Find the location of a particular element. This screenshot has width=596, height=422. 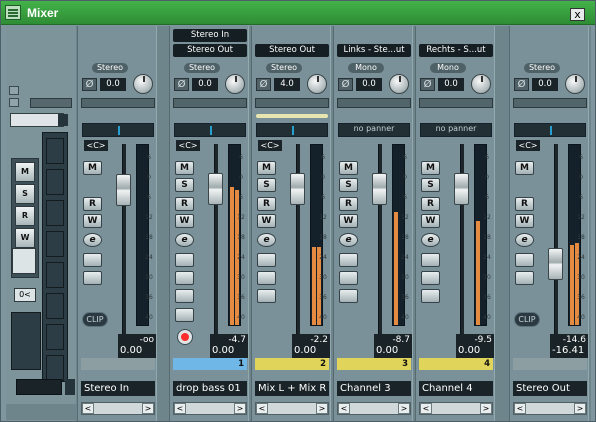

output-routing: Links - Ste...ut is located at coordinates (374, 50).